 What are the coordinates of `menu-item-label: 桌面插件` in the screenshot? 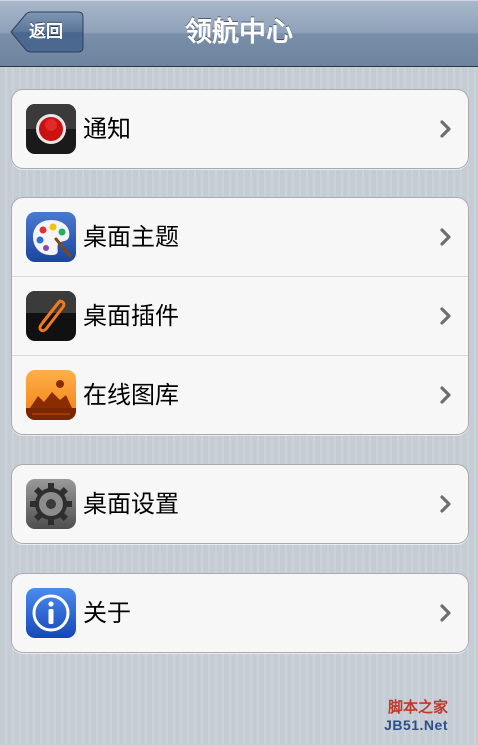 It's located at (131, 316).